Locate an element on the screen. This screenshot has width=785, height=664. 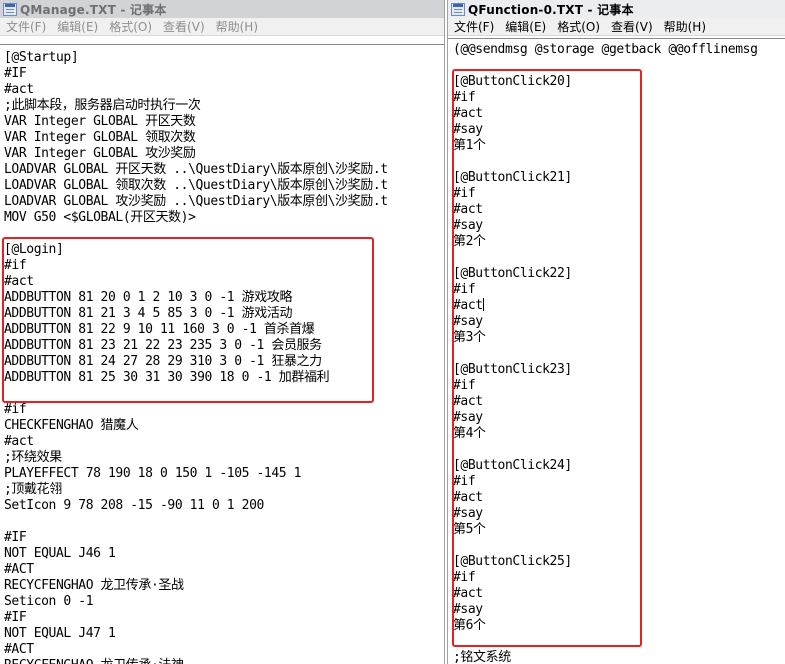
code-line: VAR Integer GLOBAL 领取次数 is located at coordinates (100, 137).